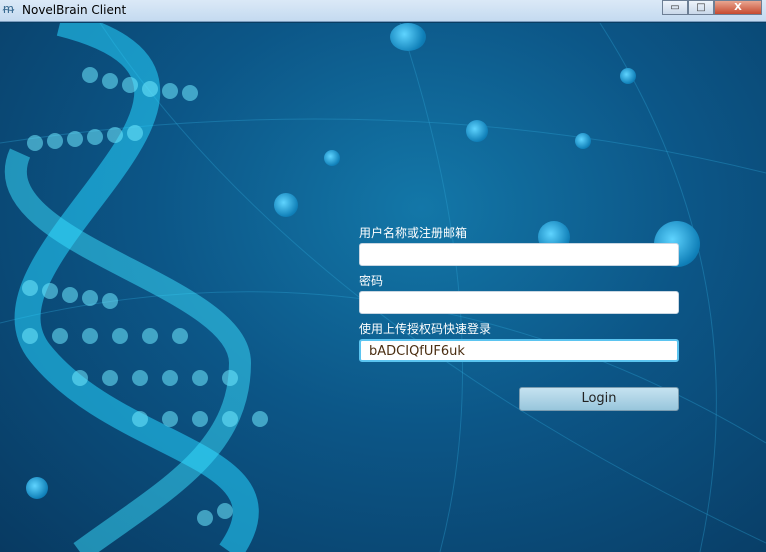 The width and height of the screenshot is (766, 552). I want to click on password-label: 密码, so click(371, 281).